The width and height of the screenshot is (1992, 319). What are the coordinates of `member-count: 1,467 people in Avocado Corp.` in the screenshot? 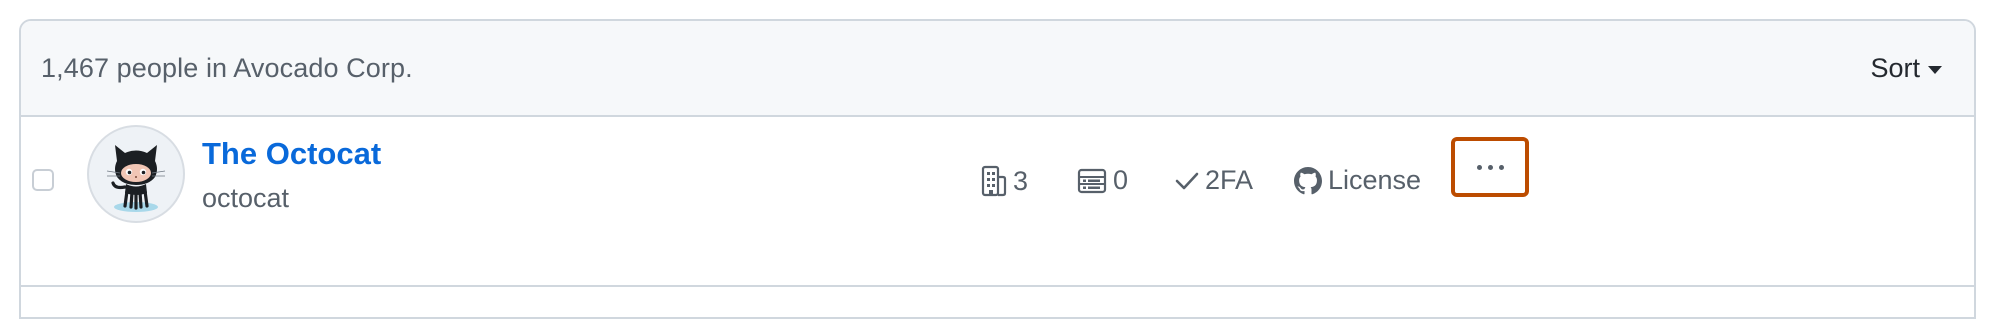 It's located at (227, 67).